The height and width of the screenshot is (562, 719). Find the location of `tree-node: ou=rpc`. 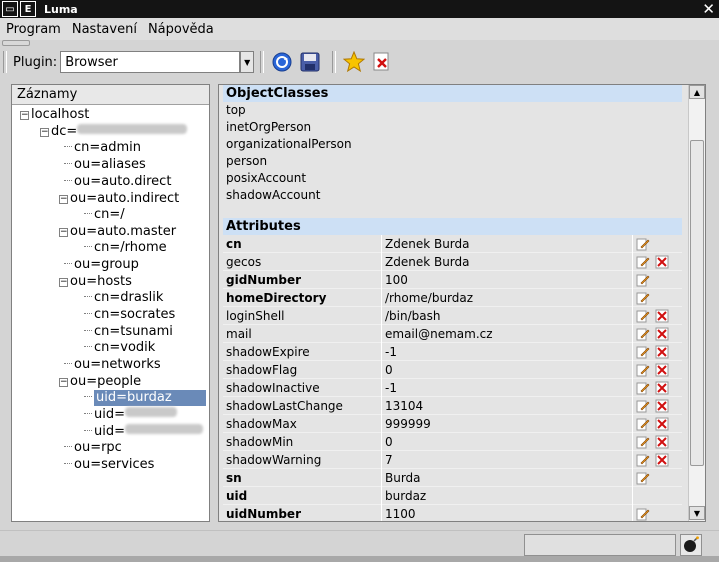

tree-node: ou=rpc is located at coordinates (93, 448).